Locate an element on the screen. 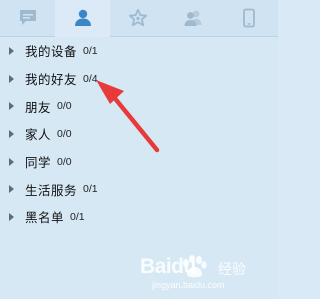 This screenshot has height=299, width=320. star-icon is located at coordinates (137, 17).